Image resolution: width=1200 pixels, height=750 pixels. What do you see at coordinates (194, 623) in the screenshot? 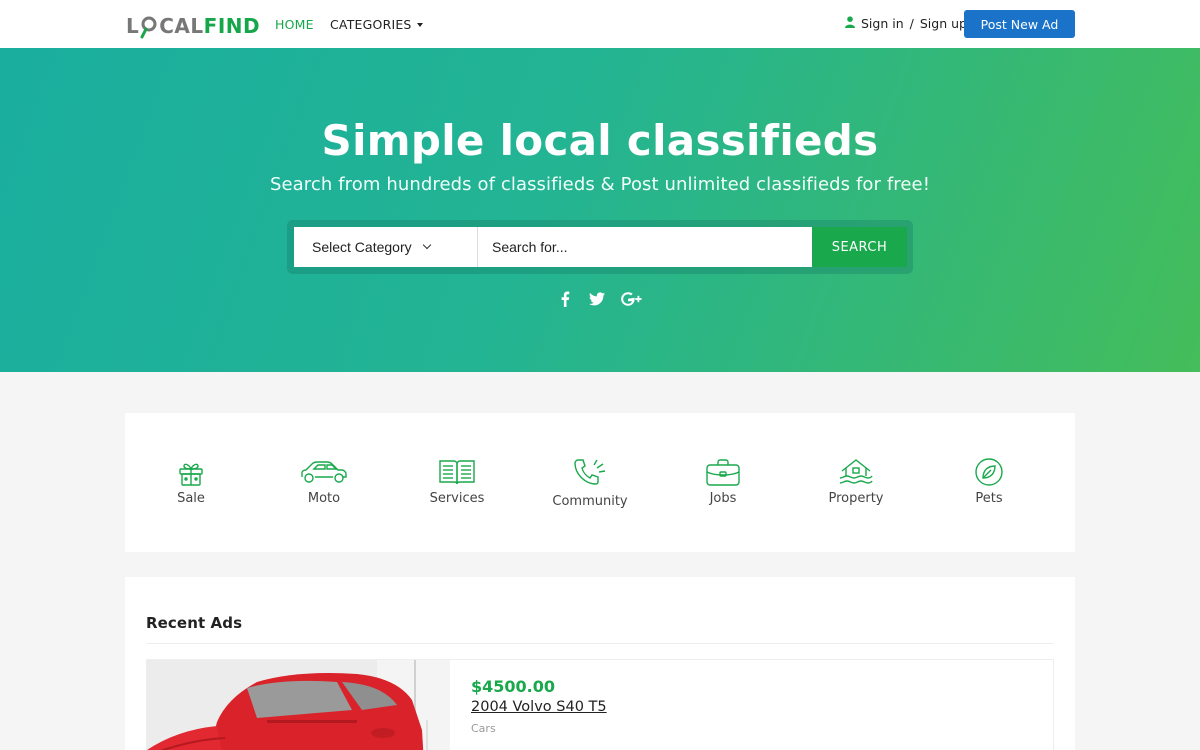
I see `recent-ads-title: Recent Ads` at bounding box center [194, 623].